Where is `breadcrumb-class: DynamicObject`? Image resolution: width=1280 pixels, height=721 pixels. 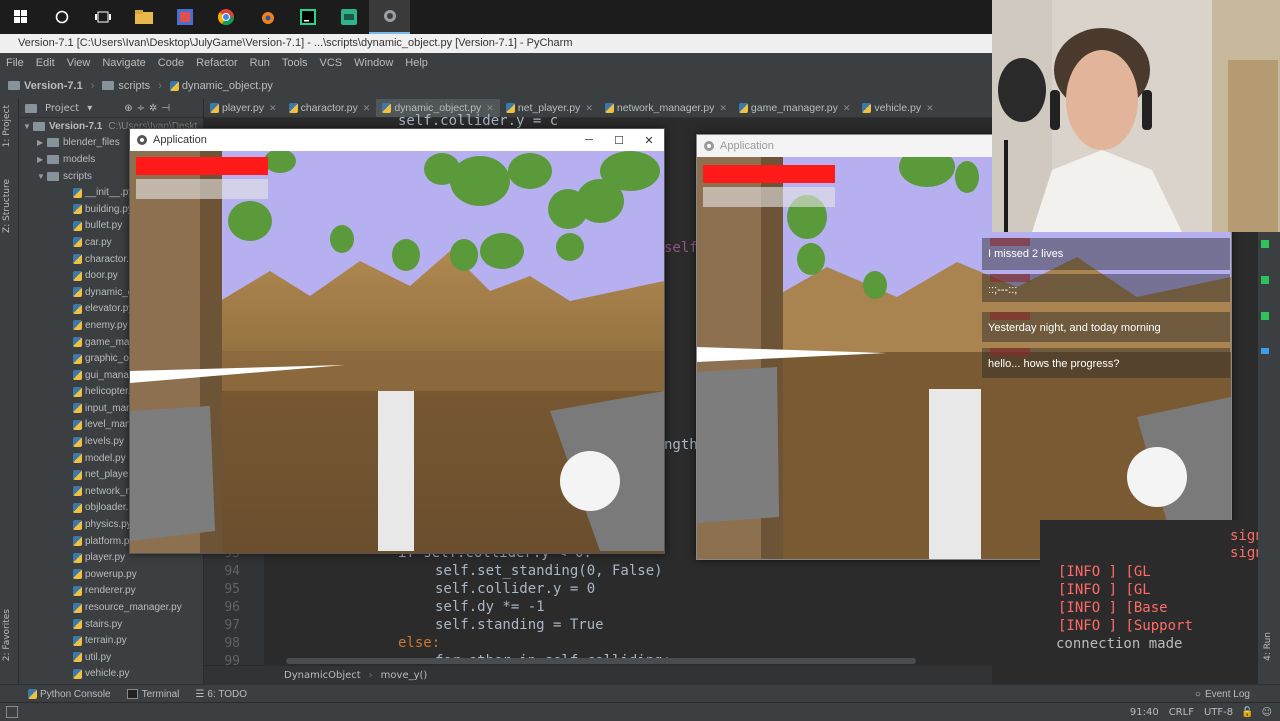 breadcrumb-class: DynamicObject is located at coordinates (322, 675).